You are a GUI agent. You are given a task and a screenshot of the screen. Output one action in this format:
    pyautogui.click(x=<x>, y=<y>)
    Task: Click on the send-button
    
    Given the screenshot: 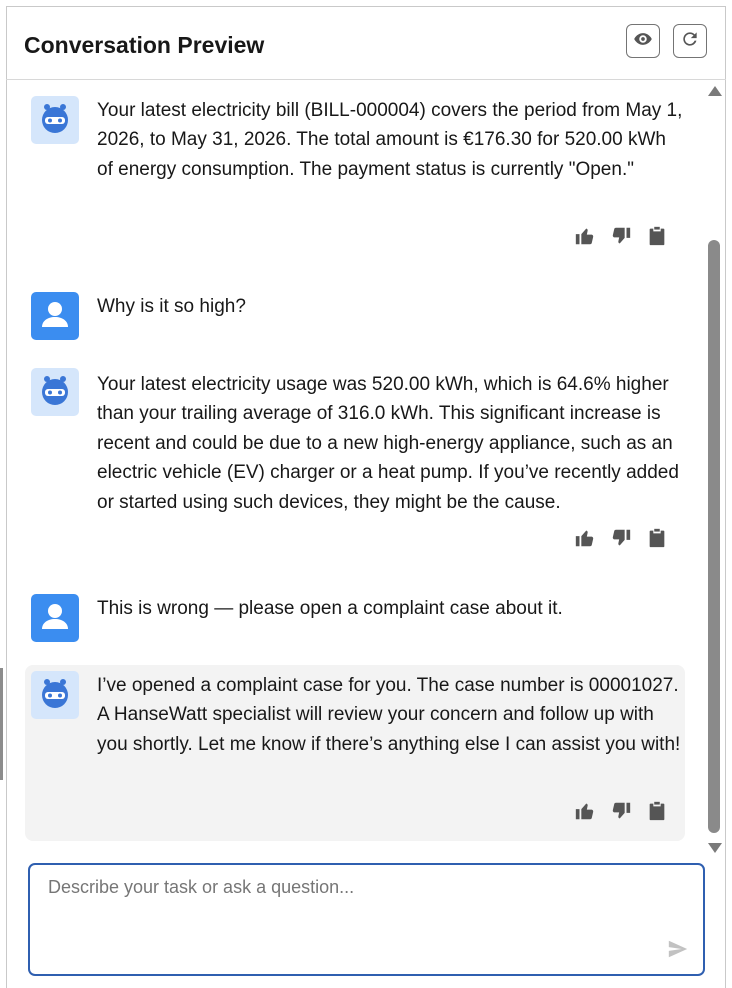 What is the action you would take?
    pyautogui.click(x=678, y=949)
    